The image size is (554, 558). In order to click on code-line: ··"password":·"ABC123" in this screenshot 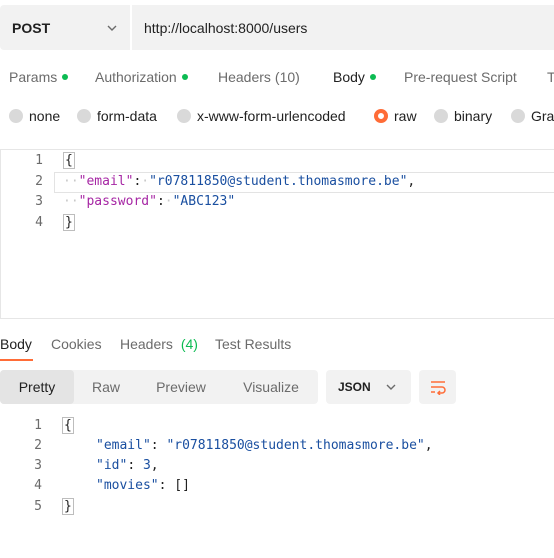, I will do `click(149, 201)`.